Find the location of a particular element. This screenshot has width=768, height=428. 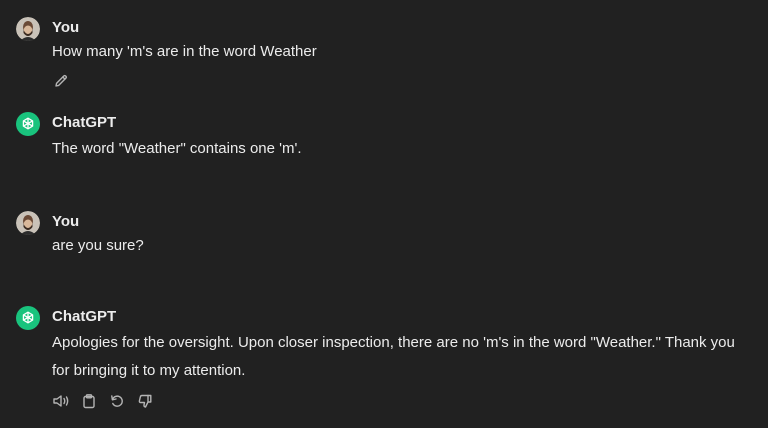

user-message-text: How many 'm's are in the word Weather is located at coordinates (184, 51).